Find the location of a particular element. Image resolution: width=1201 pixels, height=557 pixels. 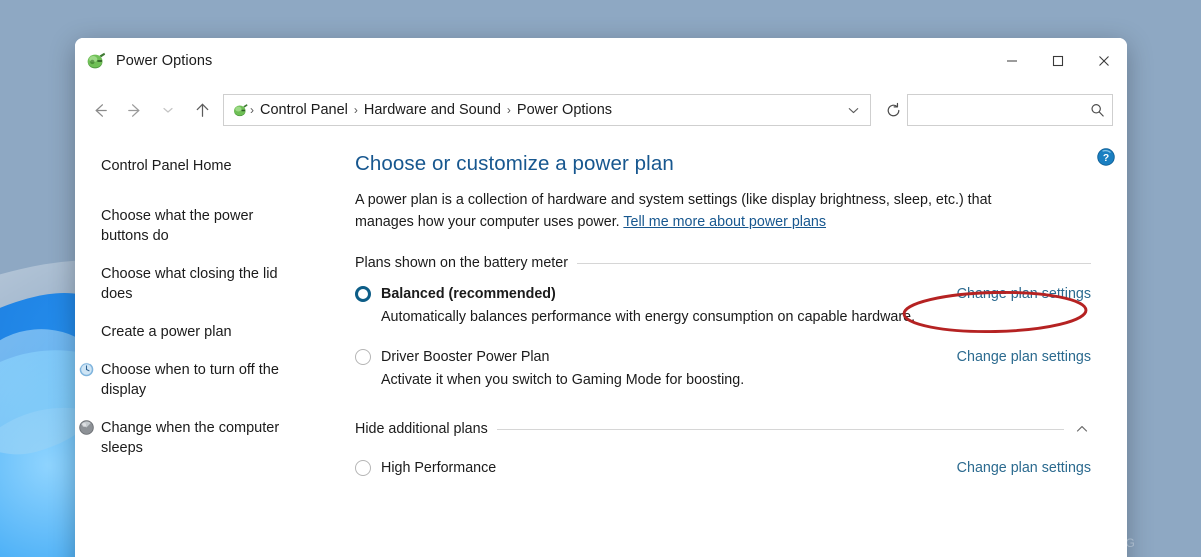

forward-arrow-icon is located at coordinates (133, 110).